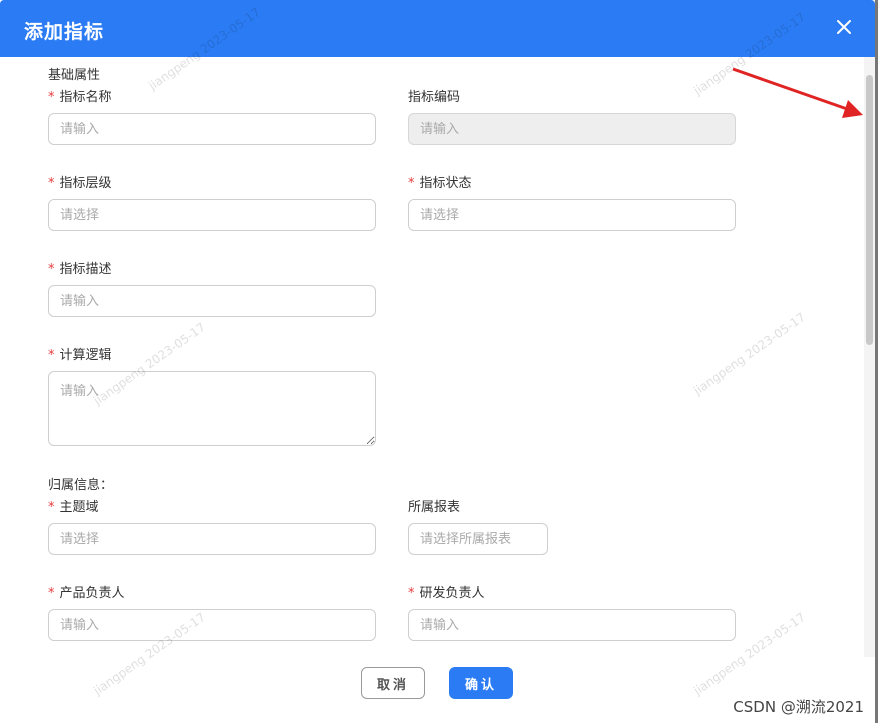 Image resolution: width=878 pixels, height=723 pixels. Describe the element at coordinates (212, 625) in the screenshot. I see `product-owner-input` at that location.